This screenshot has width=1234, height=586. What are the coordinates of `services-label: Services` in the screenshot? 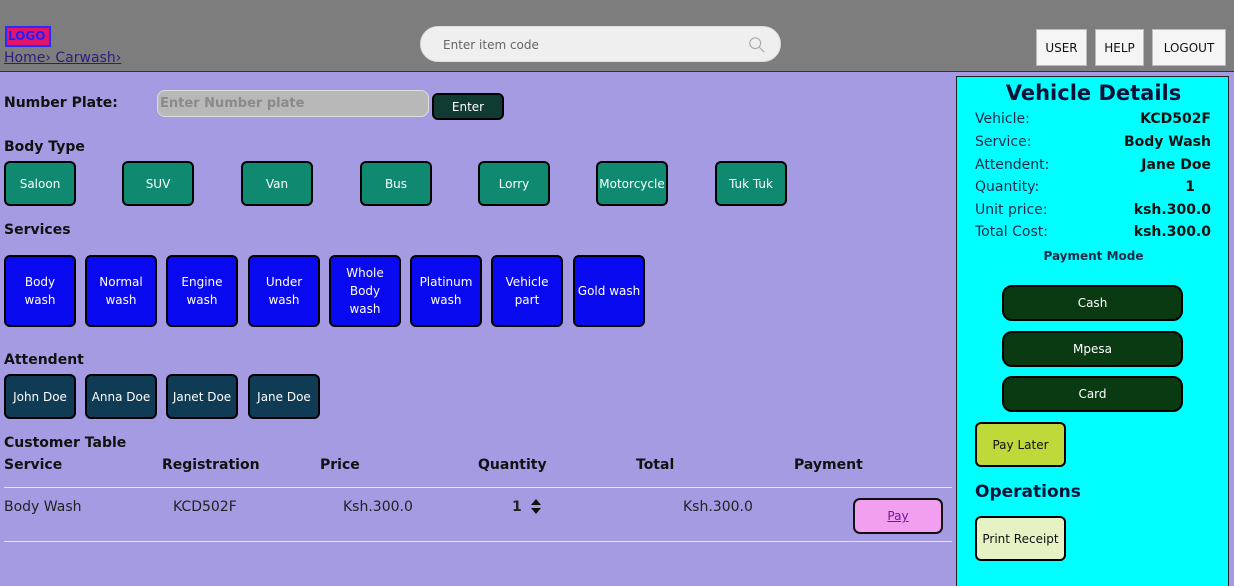 It's located at (37, 230).